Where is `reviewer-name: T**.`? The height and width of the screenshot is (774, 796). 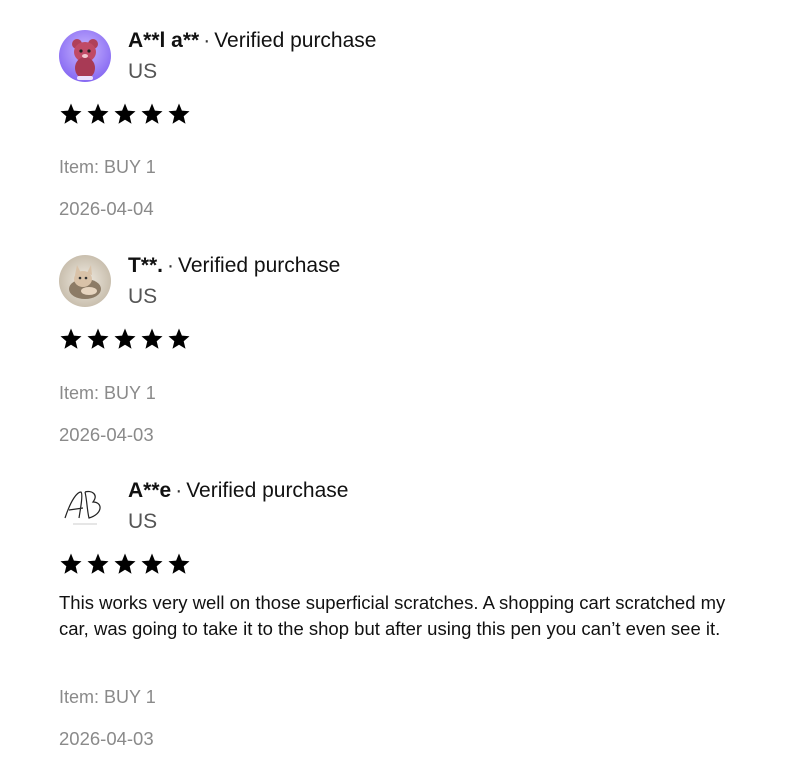 reviewer-name: T**. is located at coordinates (146, 265).